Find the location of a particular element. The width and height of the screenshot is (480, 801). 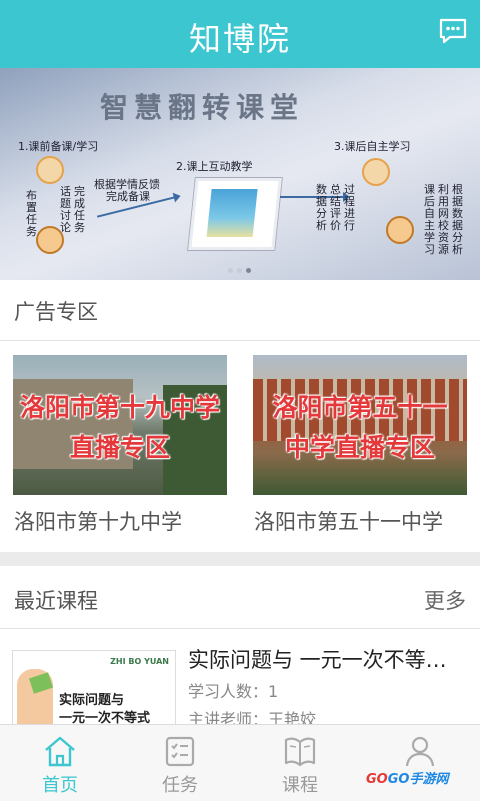

banner-col-i: 根据数据分析 is located at coordinates (457, 219).